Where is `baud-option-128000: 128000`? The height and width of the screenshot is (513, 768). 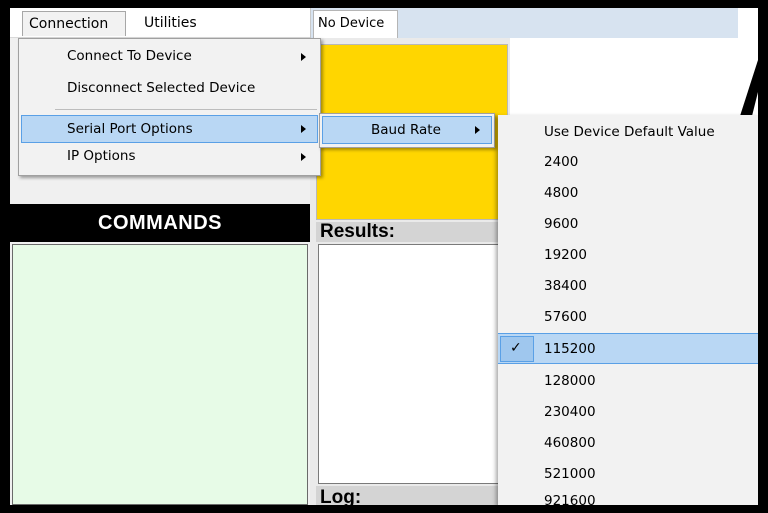
baud-option-128000: 128000 is located at coordinates (628, 381).